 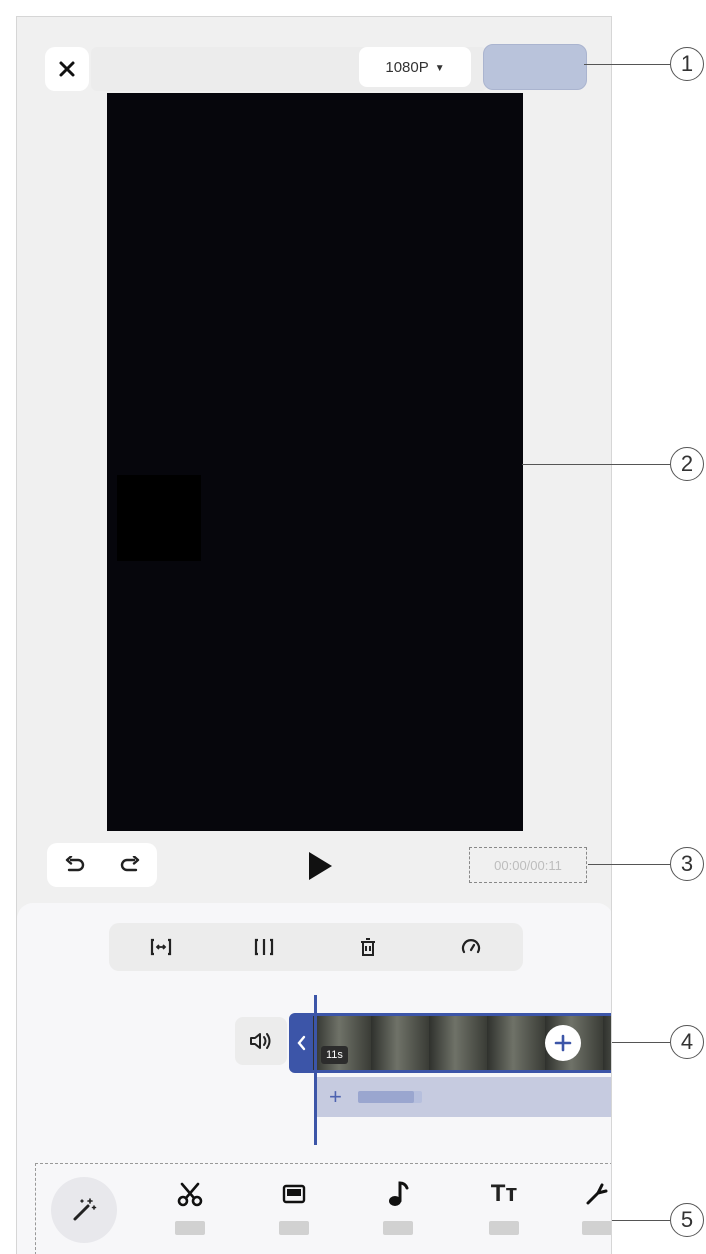 I want to click on speaker-icon, so click(x=260, y=1041).